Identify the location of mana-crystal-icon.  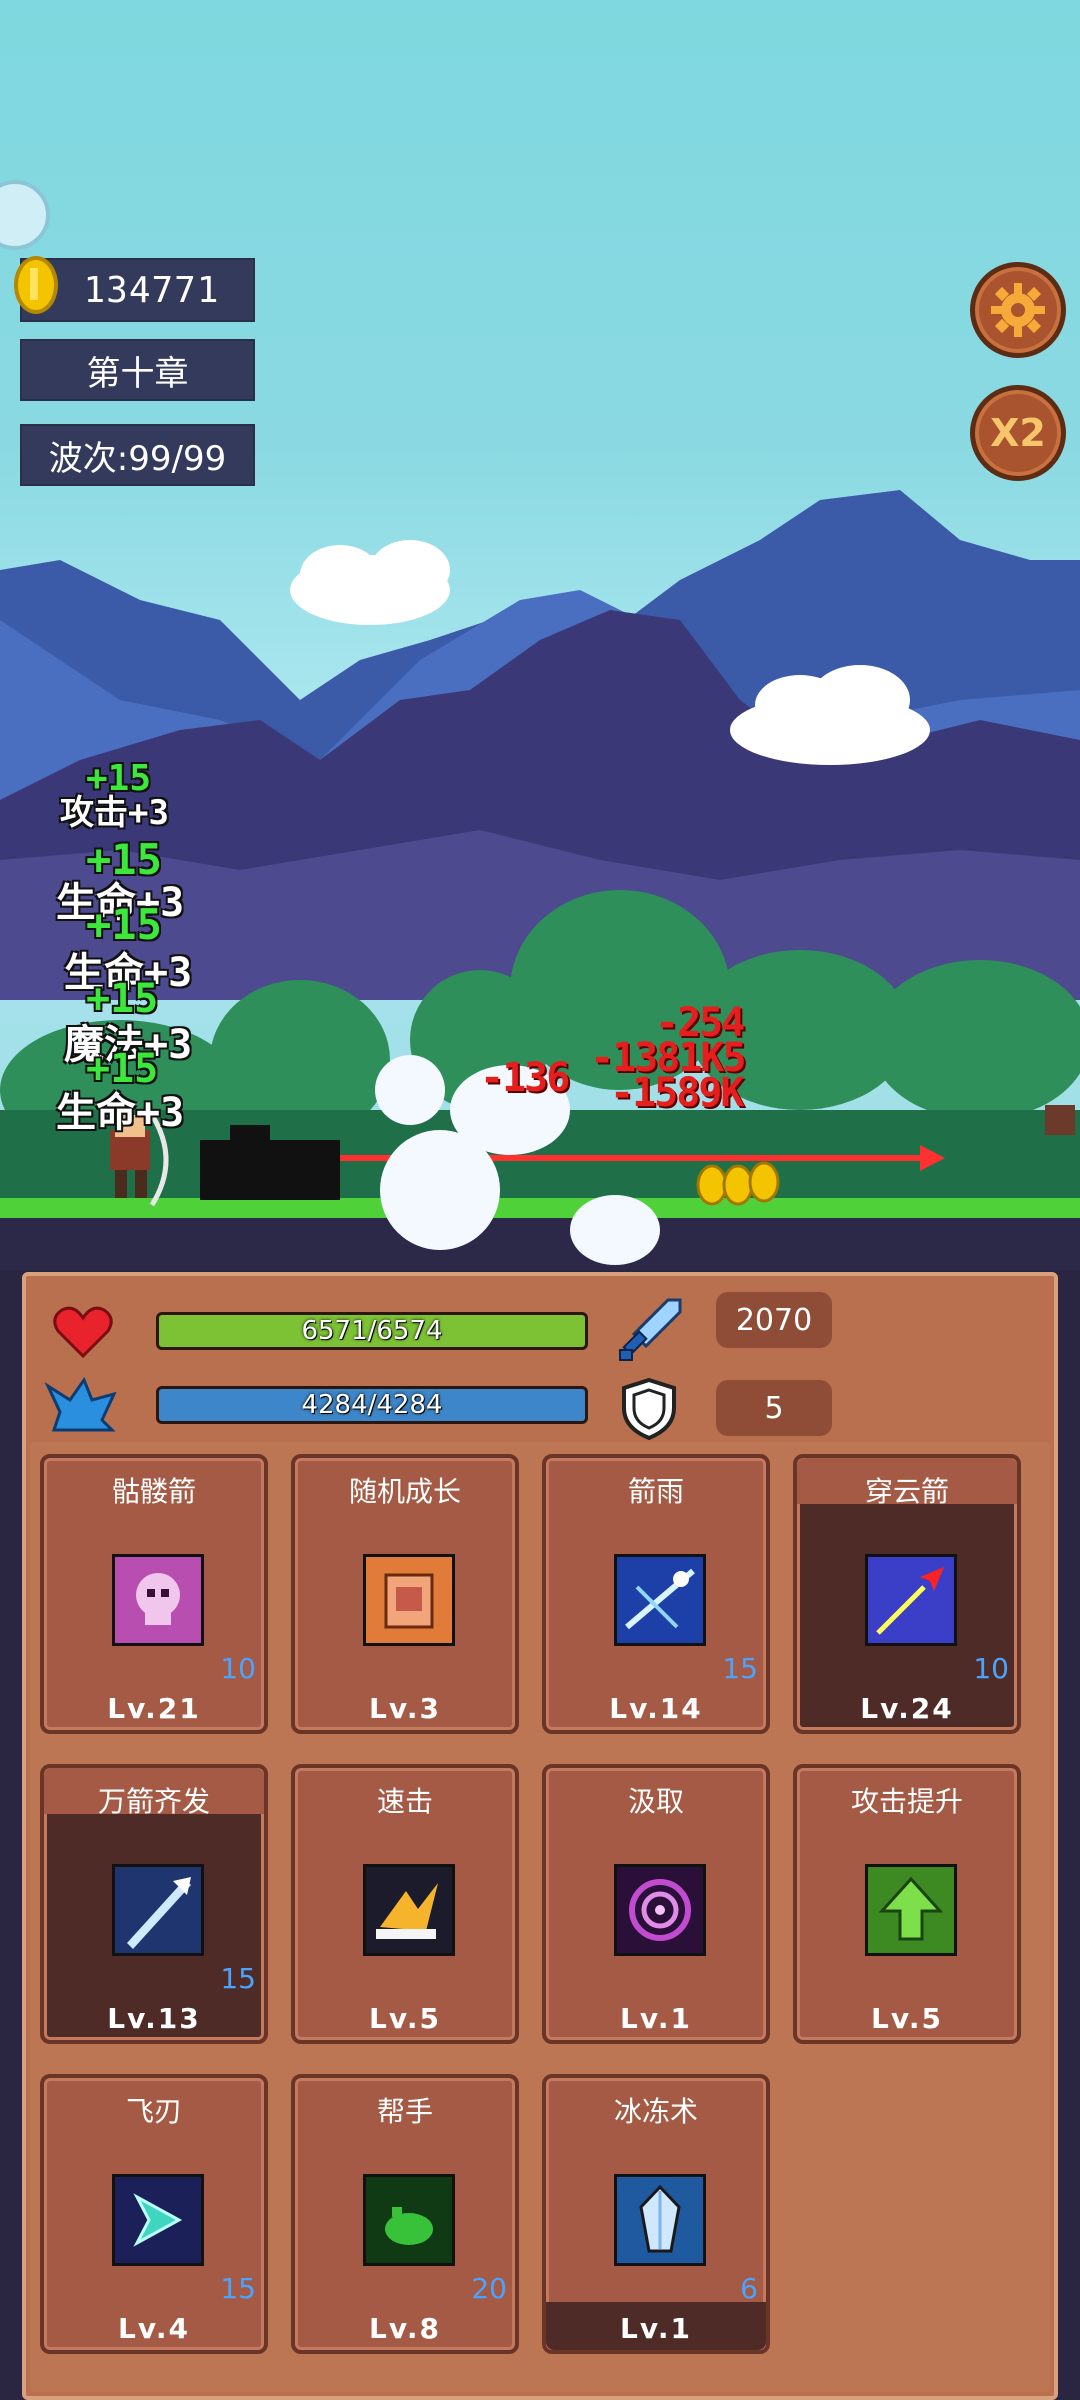
(80, 1404).